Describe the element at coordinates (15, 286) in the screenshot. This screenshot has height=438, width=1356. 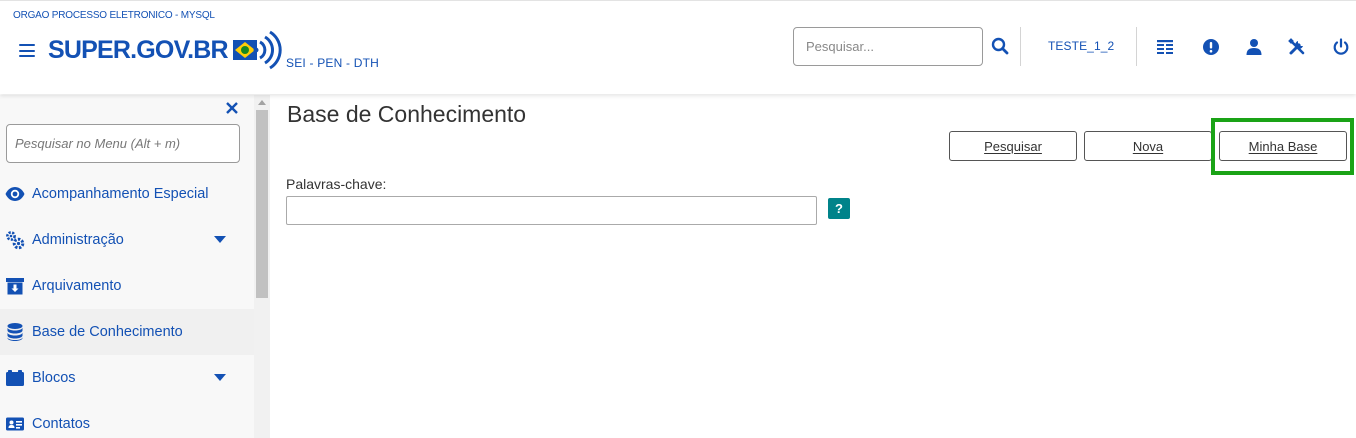
I see `archive-icon` at that location.